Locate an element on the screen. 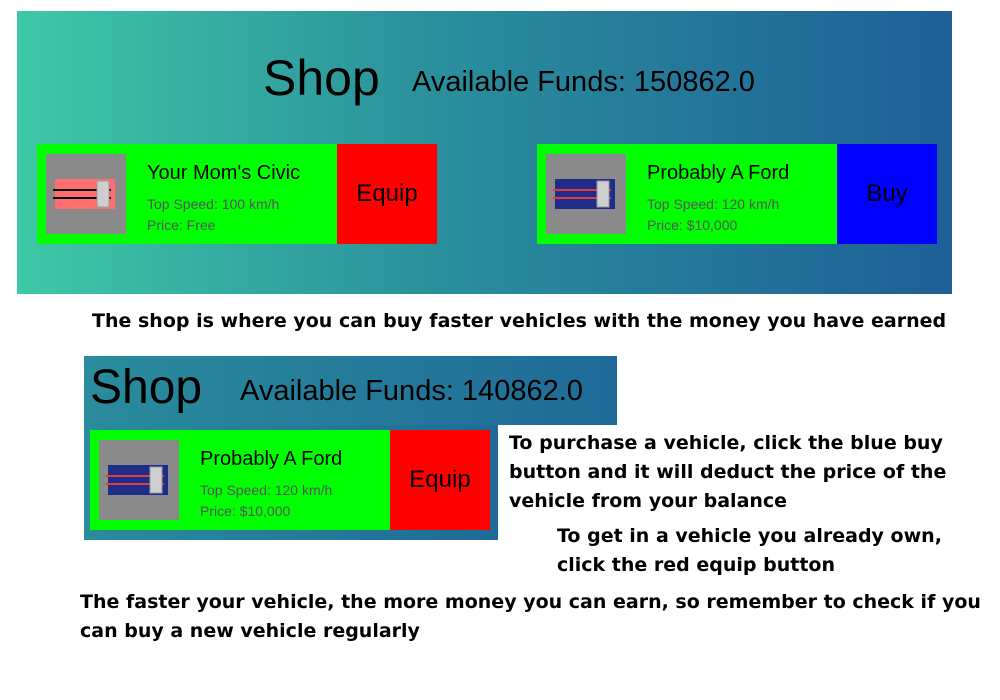 The width and height of the screenshot is (1000, 700). buy-button: Buy is located at coordinates (887, 194).